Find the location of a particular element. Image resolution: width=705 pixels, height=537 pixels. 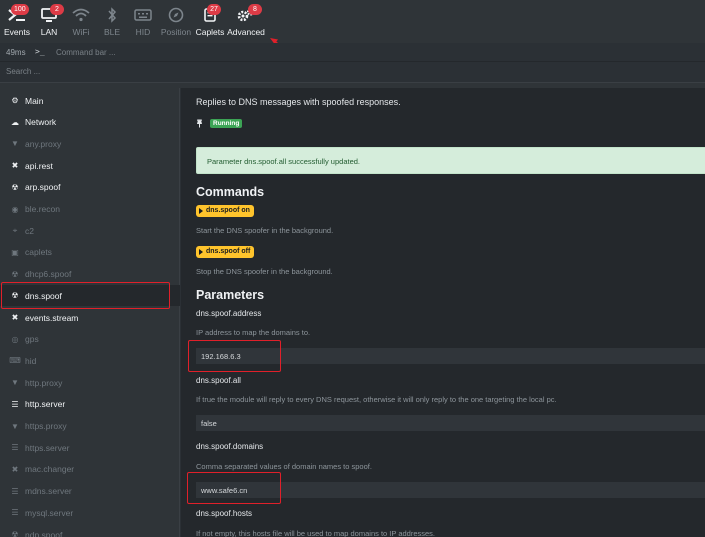

sidebar-item-caplets: ▣ caplets is located at coordinates (90, 252).